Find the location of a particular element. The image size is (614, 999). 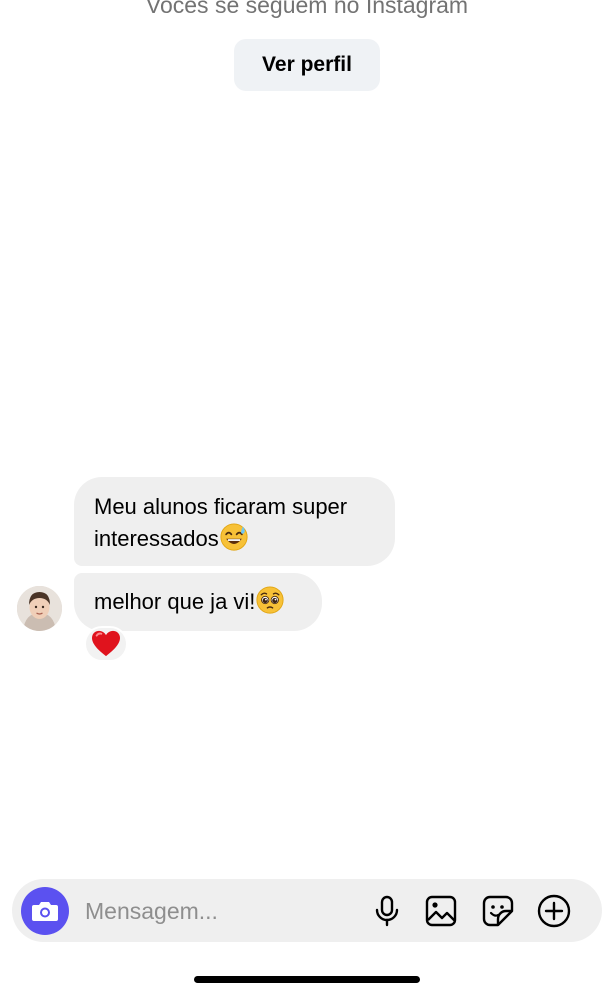

red-heart-icon is located at coordinates (106, 643).